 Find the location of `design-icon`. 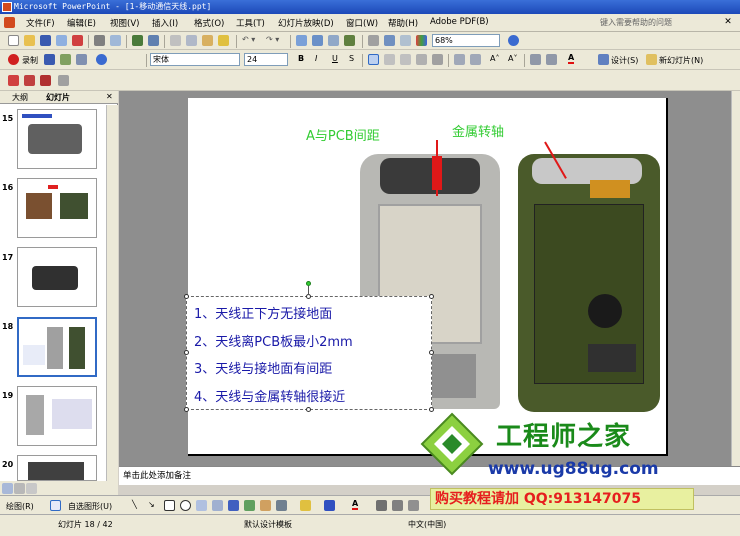

design-icon is located at coordinates (603, 59).